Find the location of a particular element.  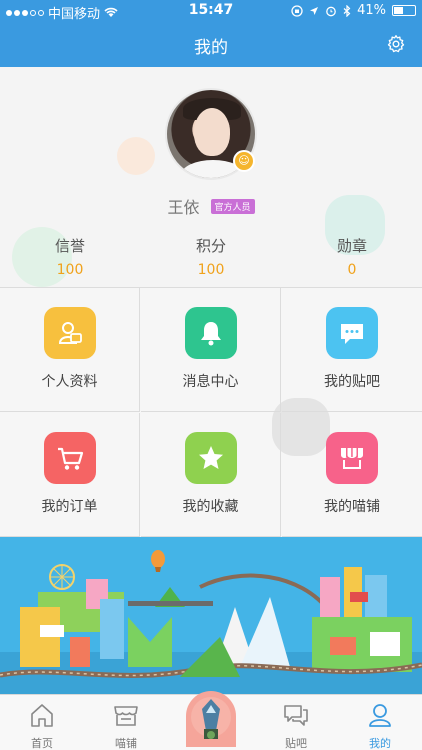

center-feature-button is located at coordinates (211, 719).